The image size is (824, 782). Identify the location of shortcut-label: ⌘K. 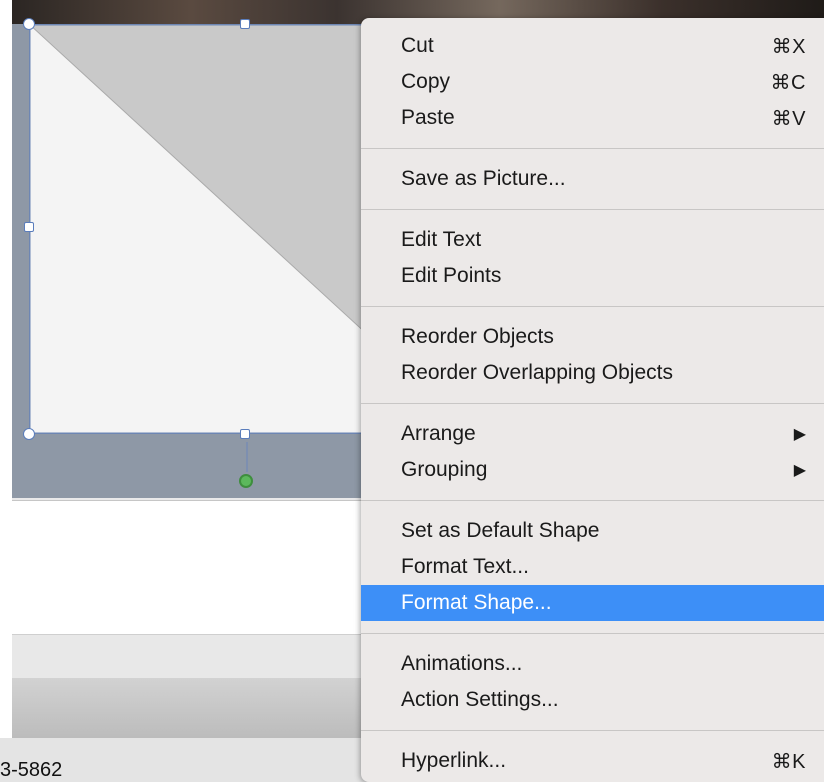
(788, 761).